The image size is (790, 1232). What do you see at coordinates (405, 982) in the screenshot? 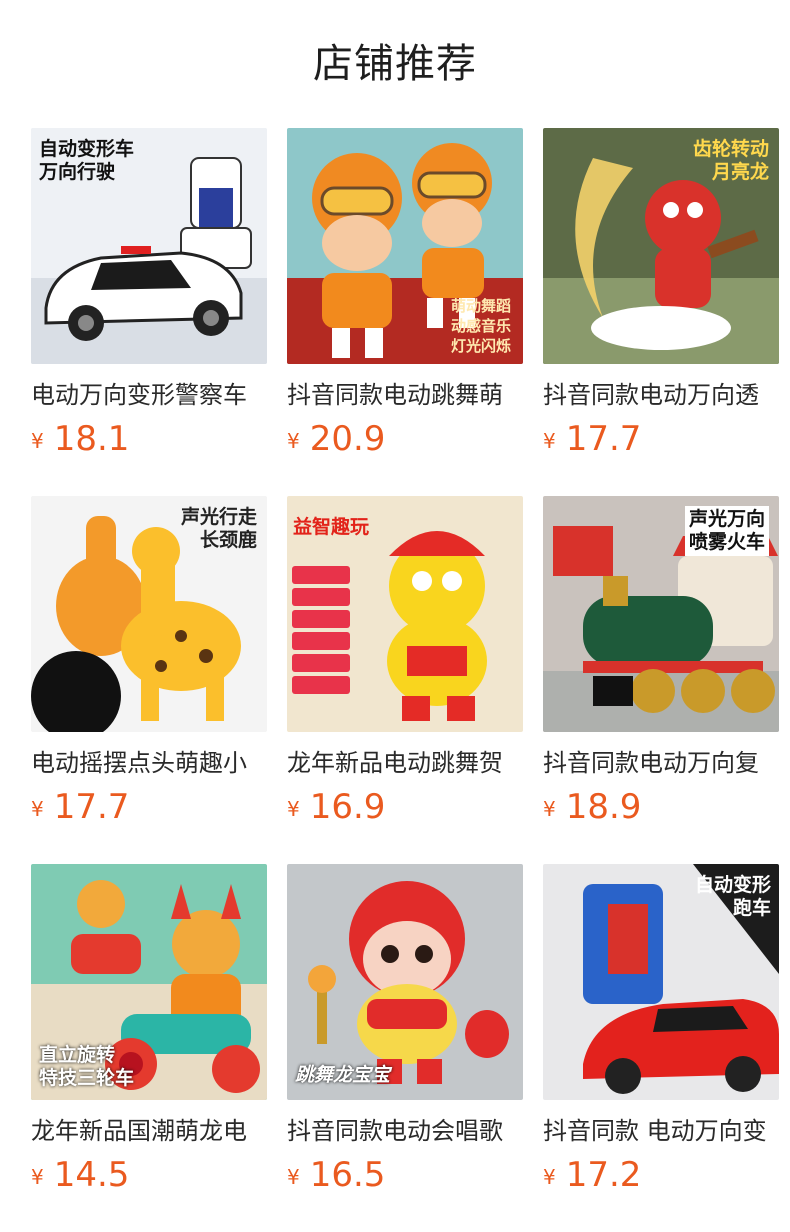
I see `product-image: 跳舞龙宝宝` at bounding box center [405, 982].